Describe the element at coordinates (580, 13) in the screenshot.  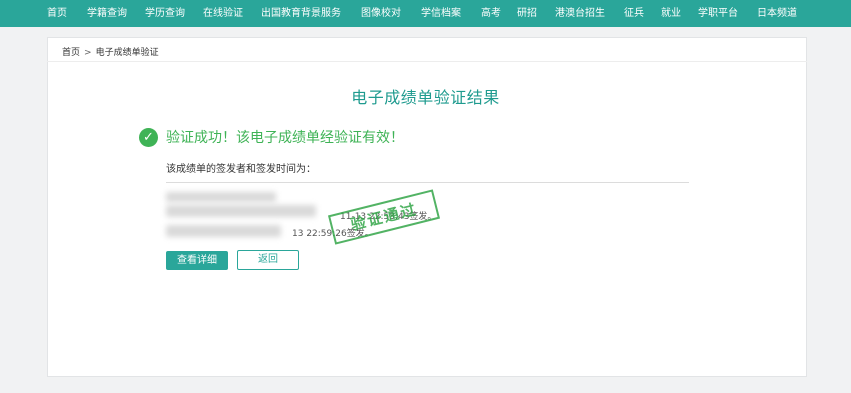
I see `nav-item-gangaotai: 港澳台招生` at that location.